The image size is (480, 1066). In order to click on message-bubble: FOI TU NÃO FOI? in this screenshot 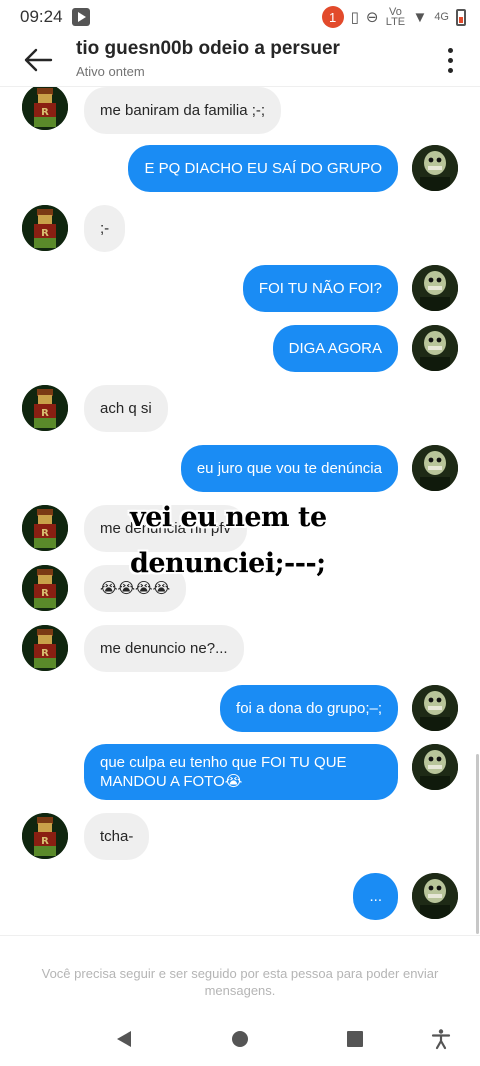, I will do `click(320, 288)`.